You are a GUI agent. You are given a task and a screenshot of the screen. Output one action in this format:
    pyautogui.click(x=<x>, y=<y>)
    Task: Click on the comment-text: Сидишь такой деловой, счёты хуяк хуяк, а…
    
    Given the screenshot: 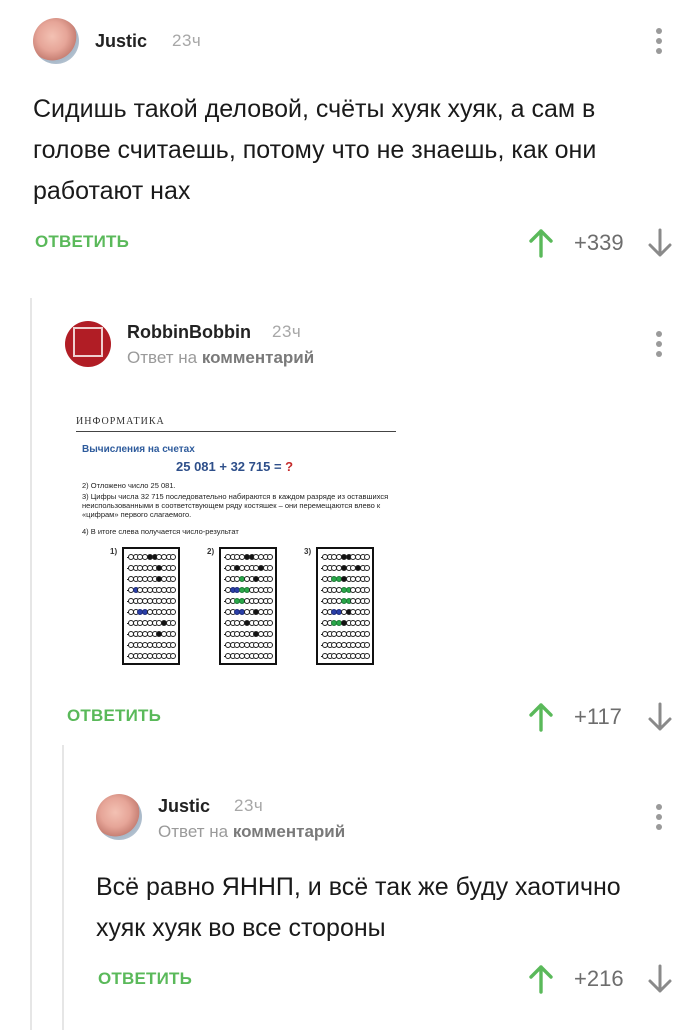 What is the action you would take?
    pyautogui.click(x=315, y=150)
    